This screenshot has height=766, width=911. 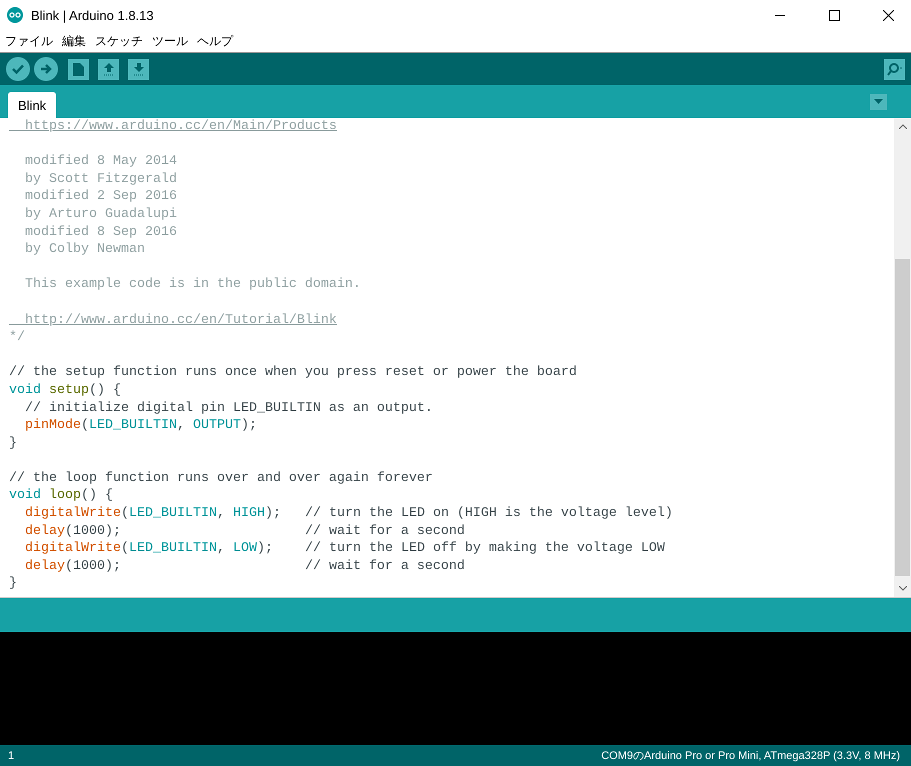 I want to click on verify-button, so click(x=18, y=69).